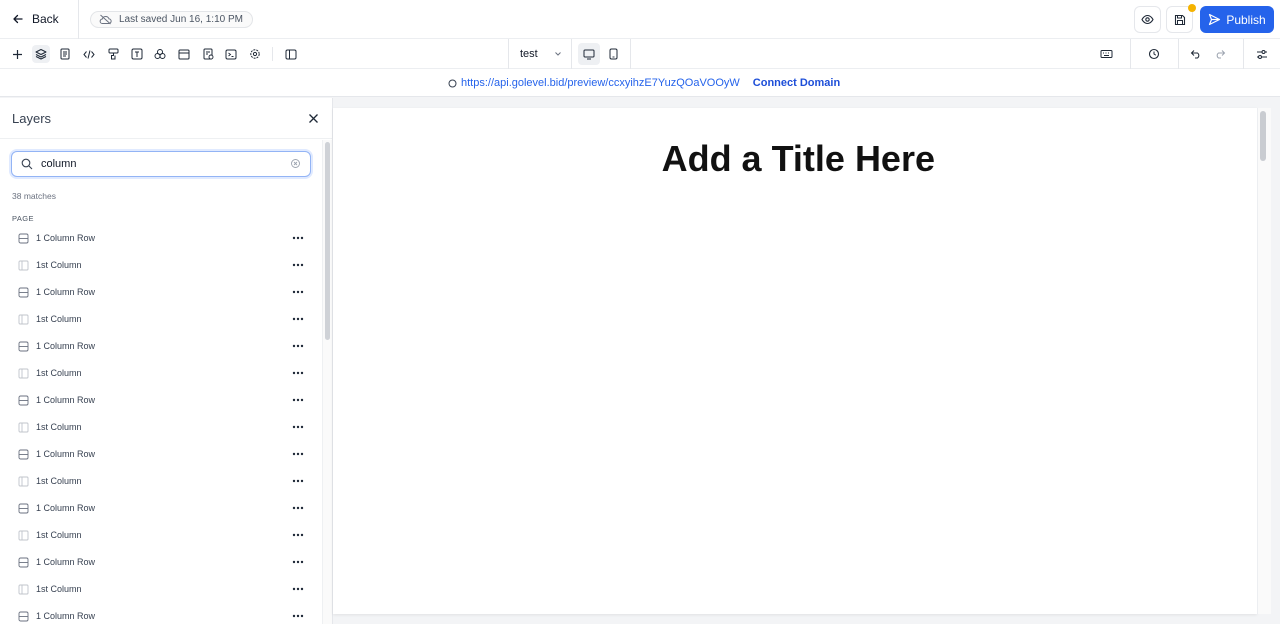  What do you see at coordinates (589, 54) in the screenshot?
I see `desktop-view-button` at bounding box center [589, 54].